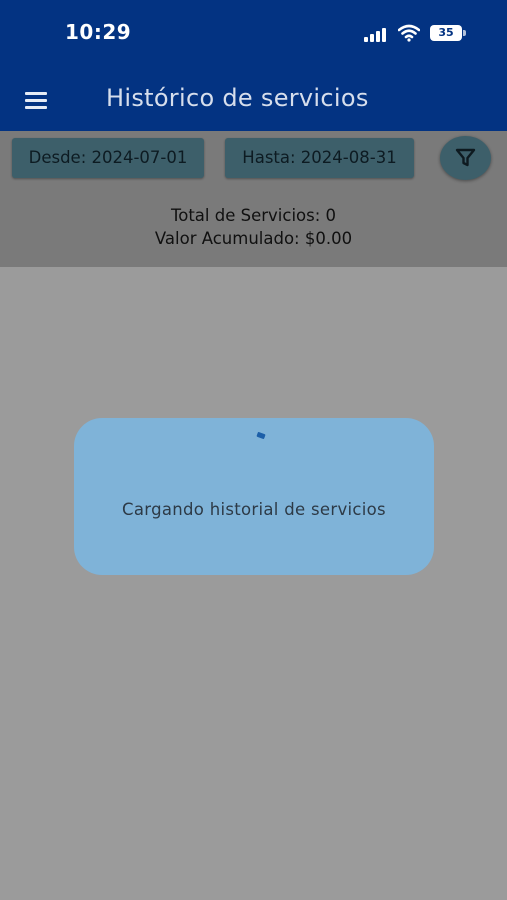 Image resolution: width=507 pixels, height=900 pixels. Describe the element at coordinates (253, 238) in the screenshot. I see `accumulated-value-text: Valor Acumulado: $0.00` at that location.